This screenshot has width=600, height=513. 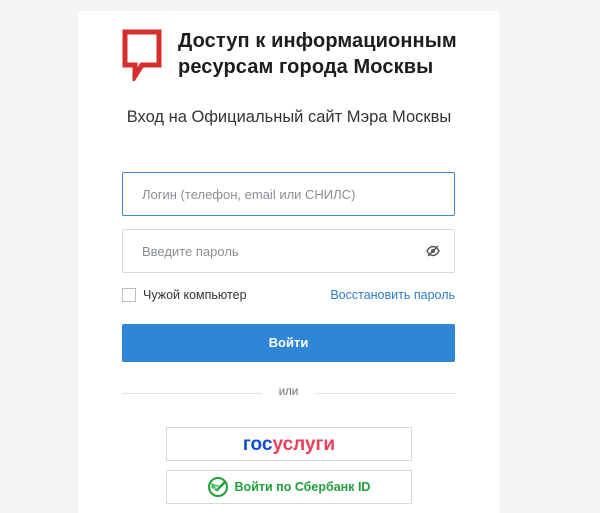 I want to click on or-divider: или, so click(x=288, y=392).